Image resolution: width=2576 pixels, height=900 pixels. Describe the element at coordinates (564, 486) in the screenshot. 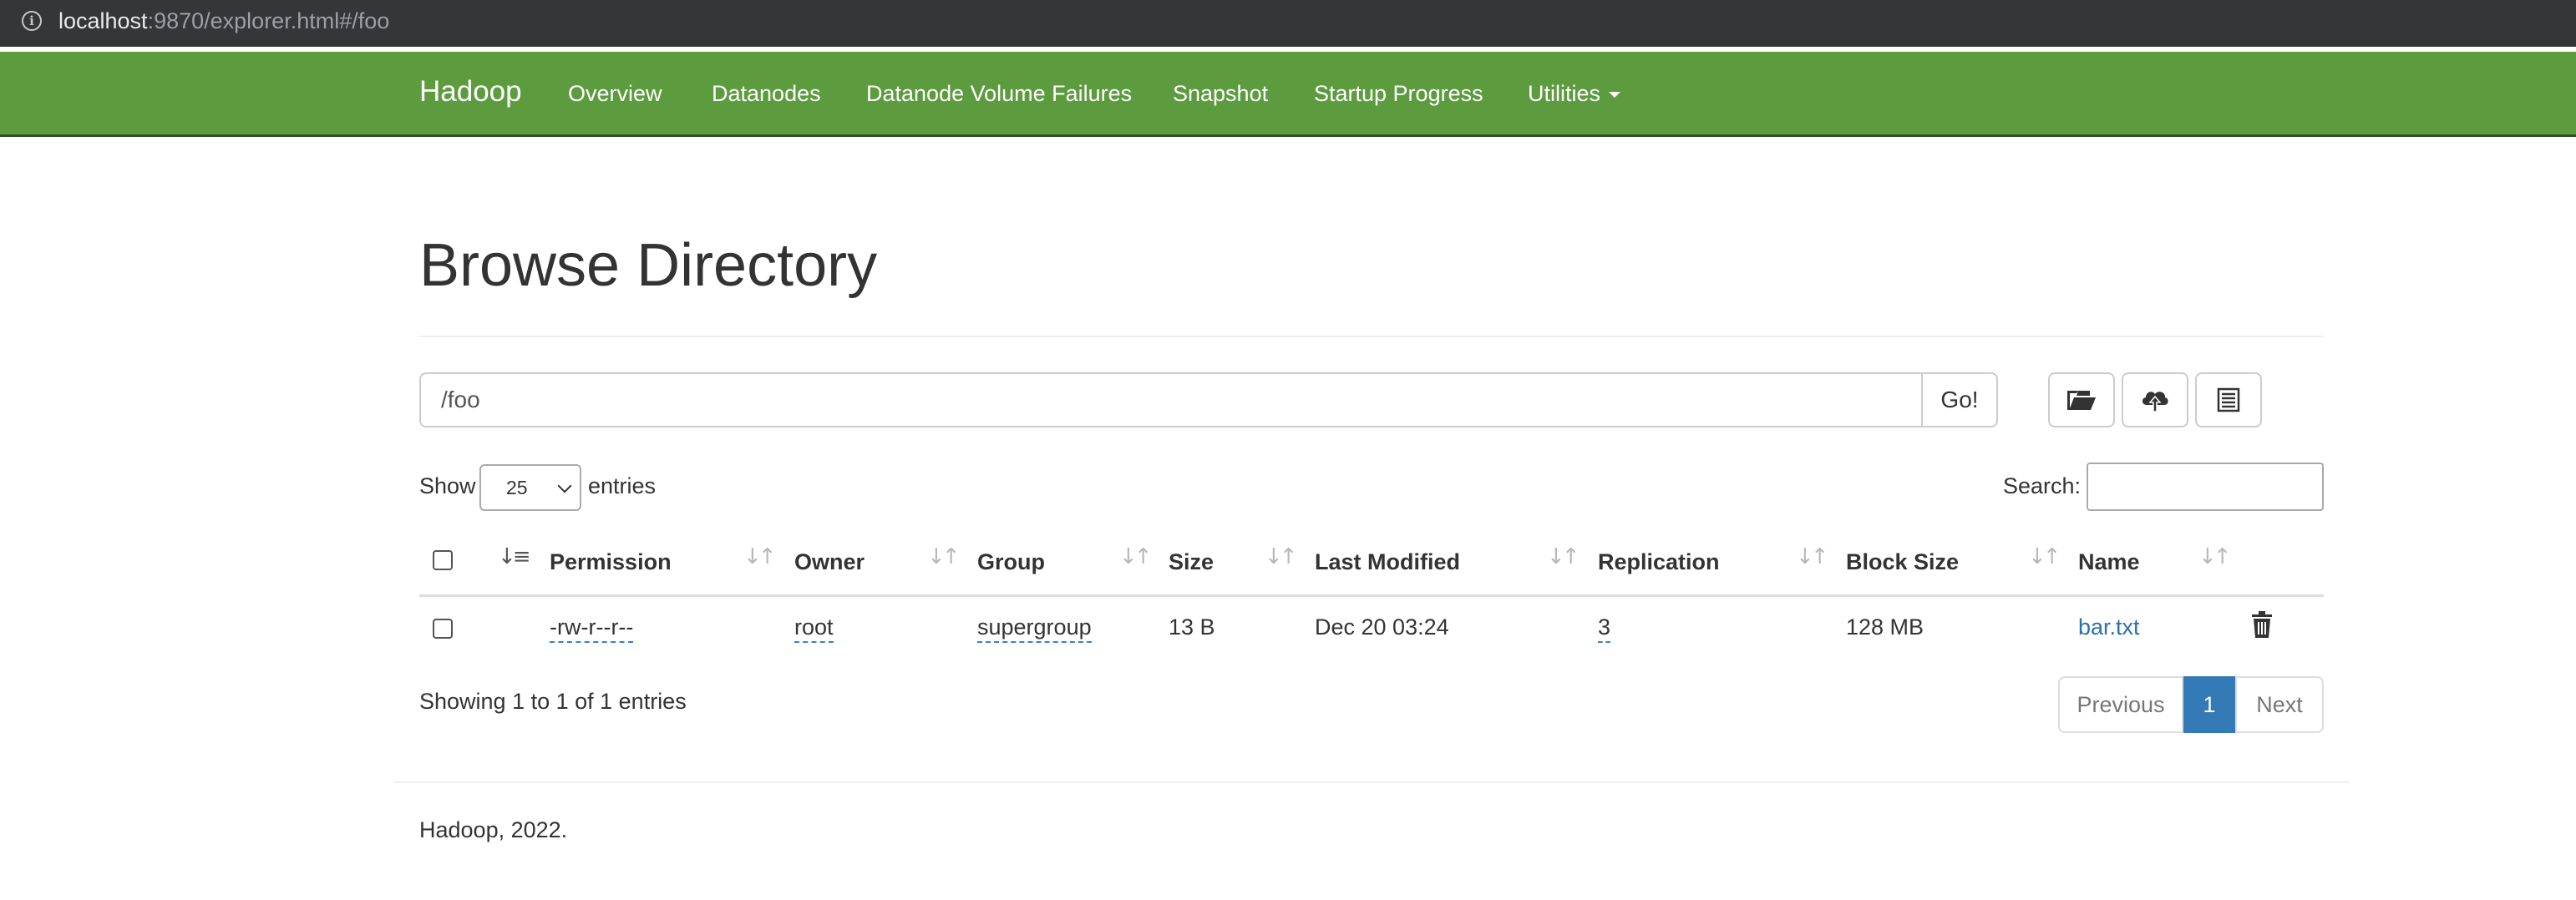

I see `chevron-down-icon` at that location.